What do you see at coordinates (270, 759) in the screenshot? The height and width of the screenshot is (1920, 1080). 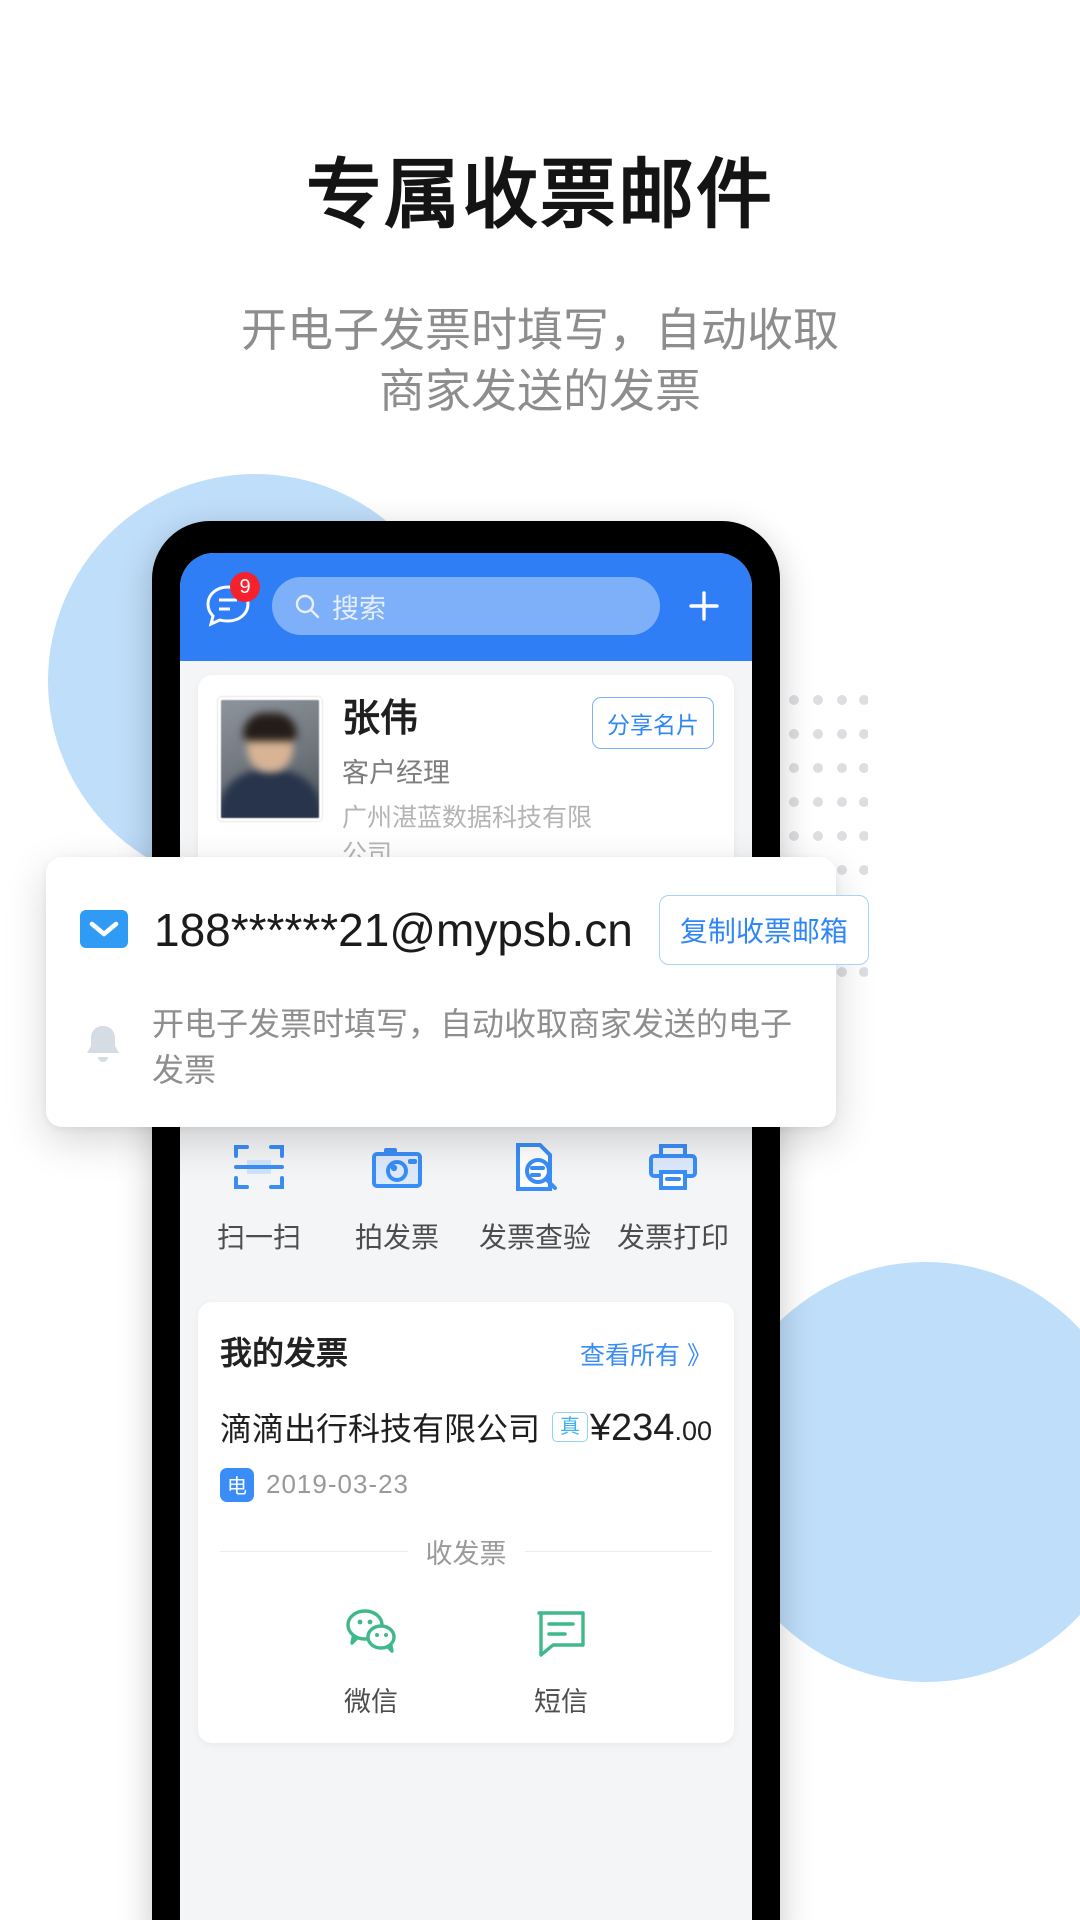 I see `avatar` at bounding box center [270, 759].